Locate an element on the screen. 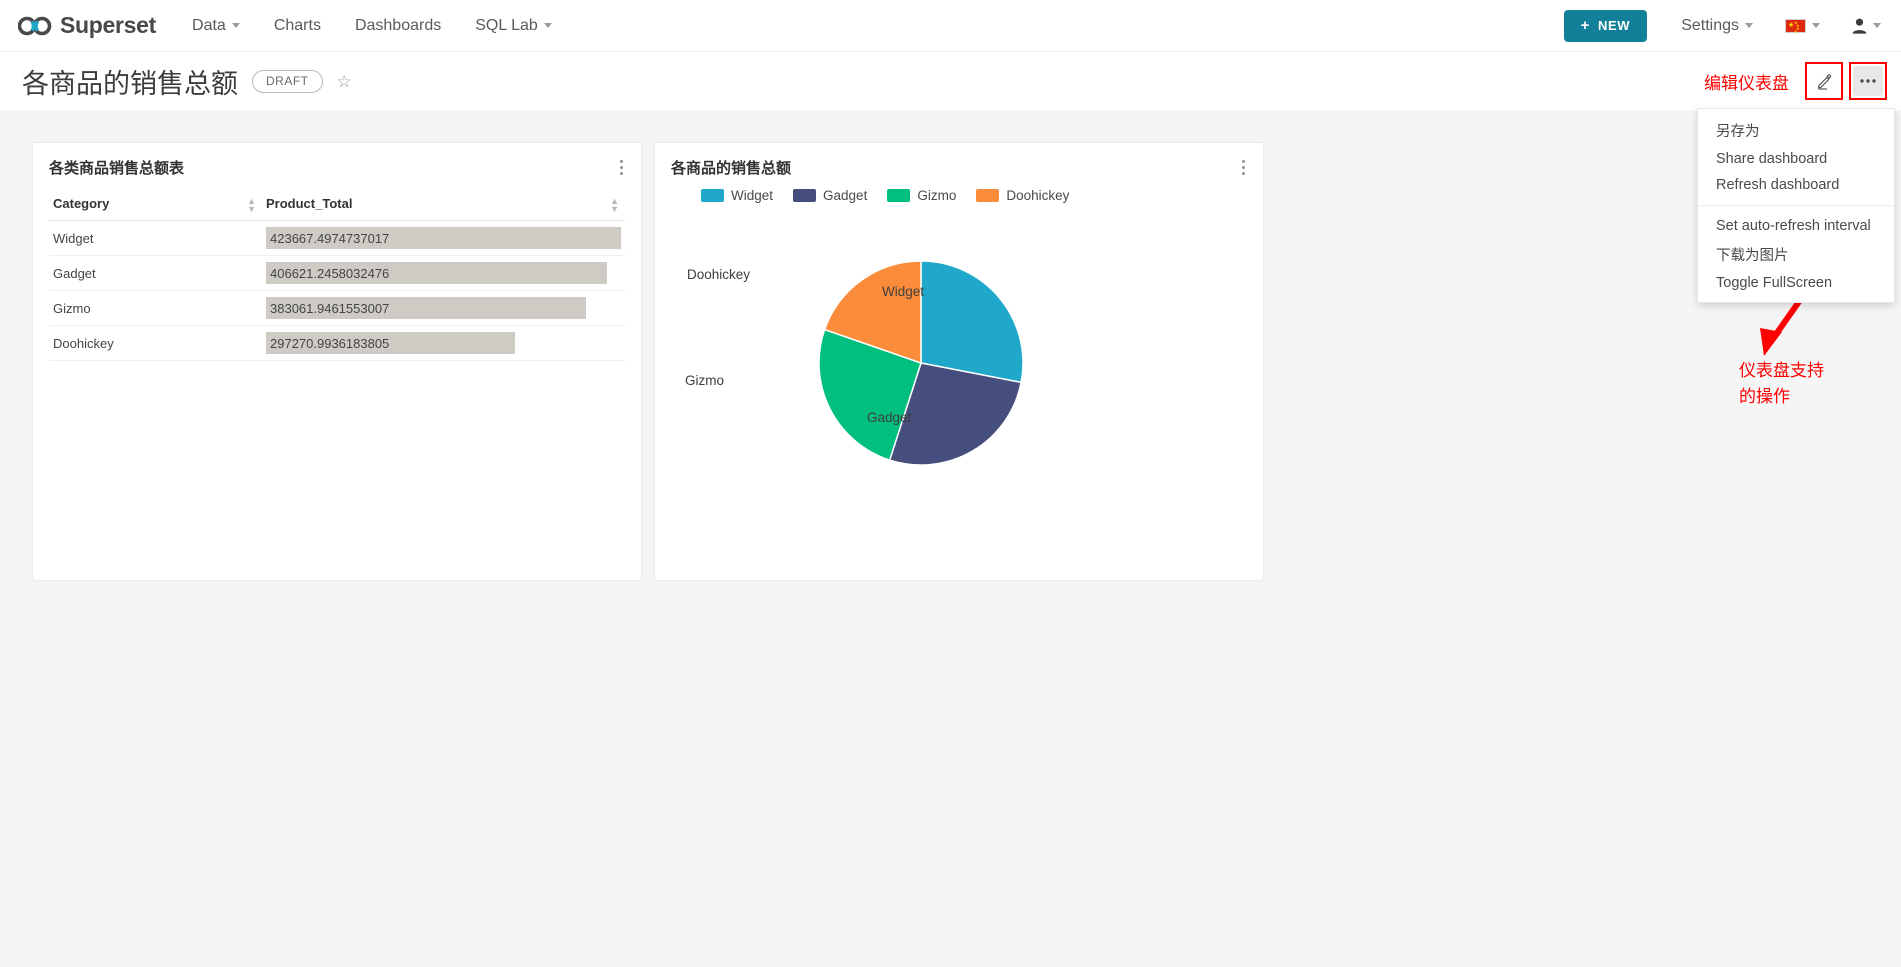  nav-item-charts: Charts is located at coordinates (297, 26).